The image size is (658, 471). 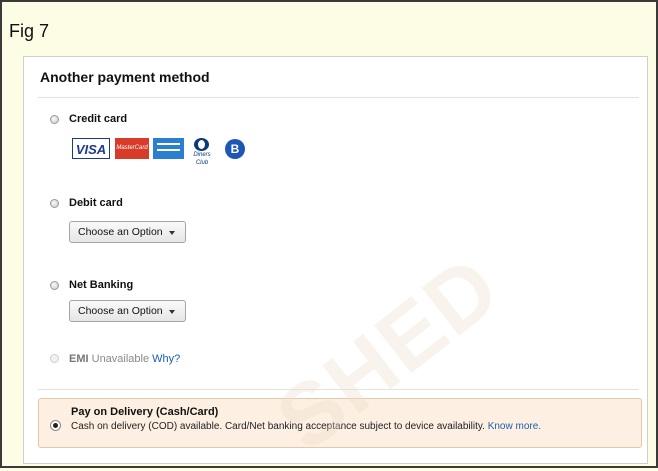 I want to click on emi-why-link: Why?, so click(x=166, y=359).